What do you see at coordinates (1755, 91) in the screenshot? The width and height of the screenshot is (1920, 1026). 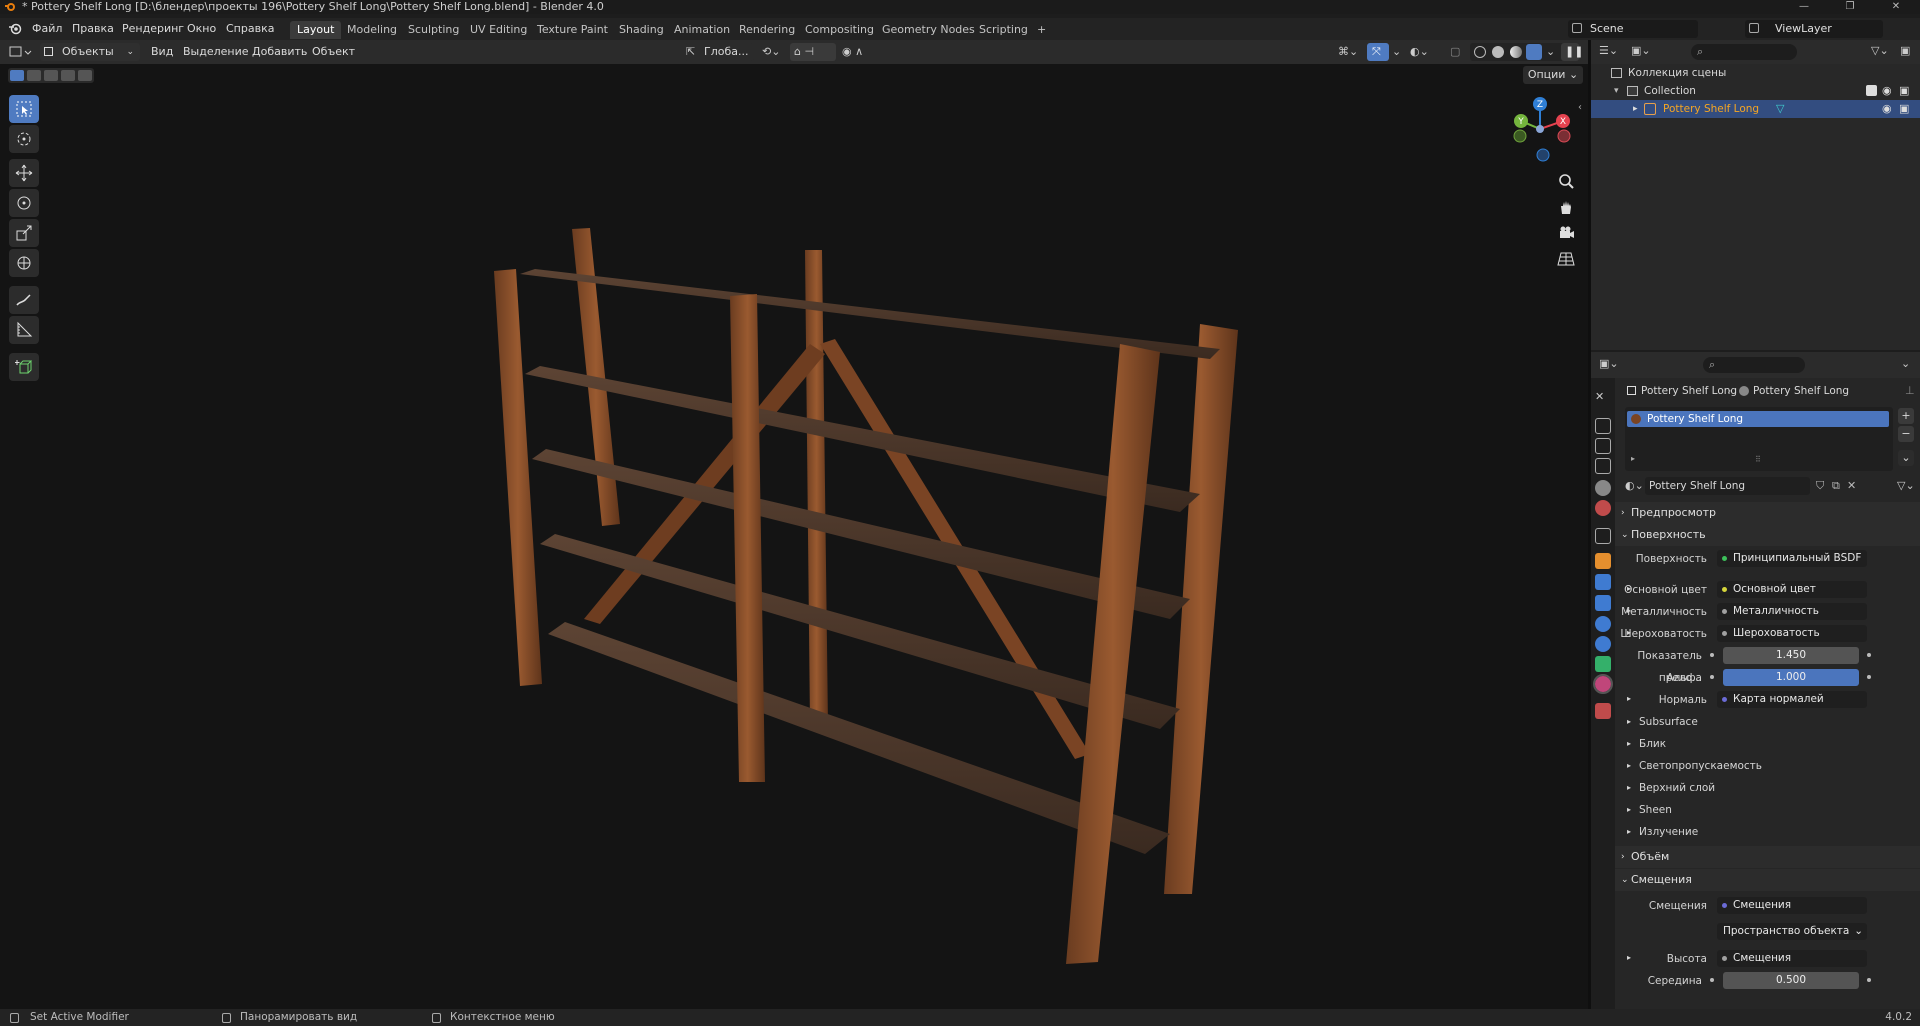 I see `tree-row-collection: ▾ Collection ◉ ▣` at bounding box center [1755, 91].